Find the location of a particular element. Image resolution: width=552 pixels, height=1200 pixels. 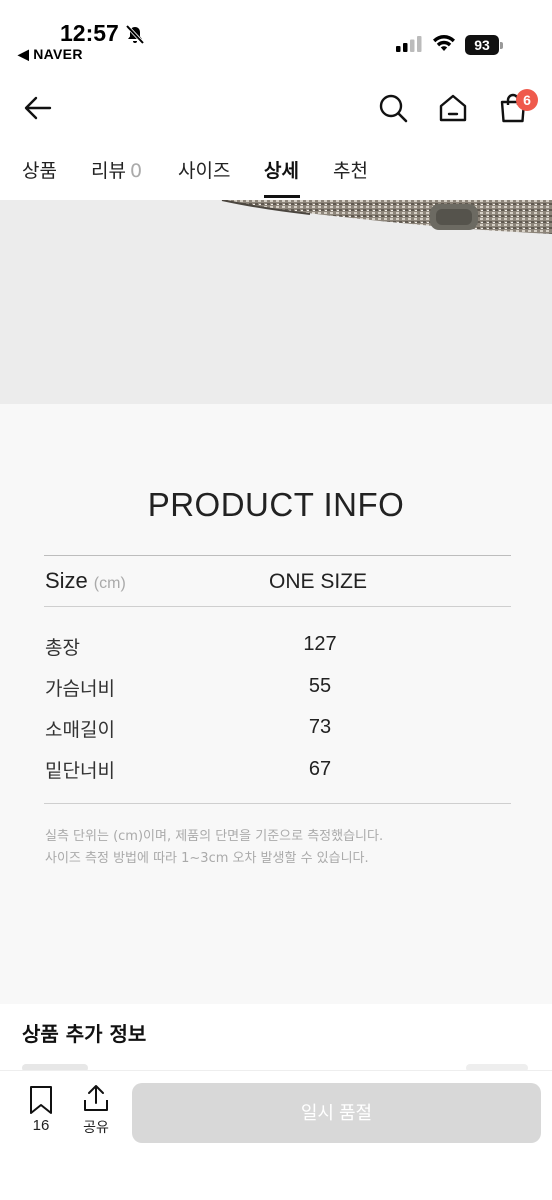

bottom-action-bar: 16 공유 일시 품절 is located at coordinates (276, 1135).